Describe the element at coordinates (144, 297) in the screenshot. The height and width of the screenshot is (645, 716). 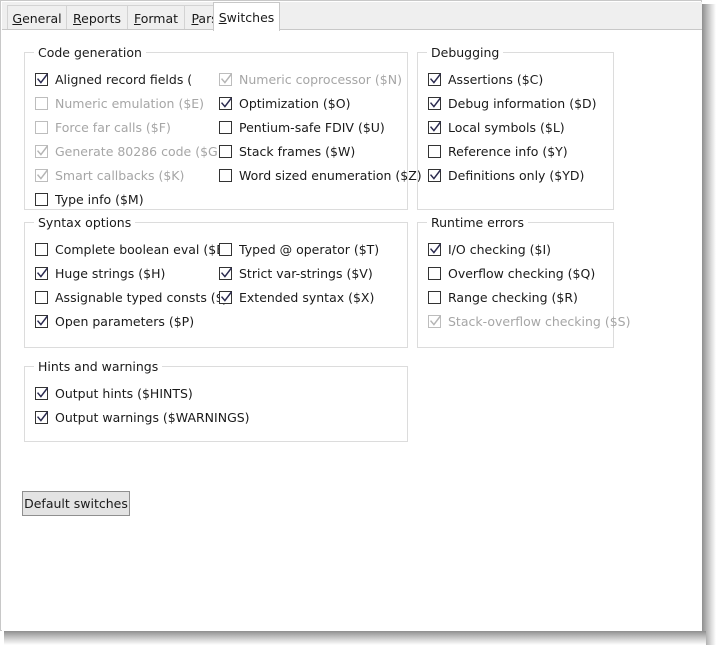
I see `checkbox-label: Assignable typed consts ($J)` at that location.